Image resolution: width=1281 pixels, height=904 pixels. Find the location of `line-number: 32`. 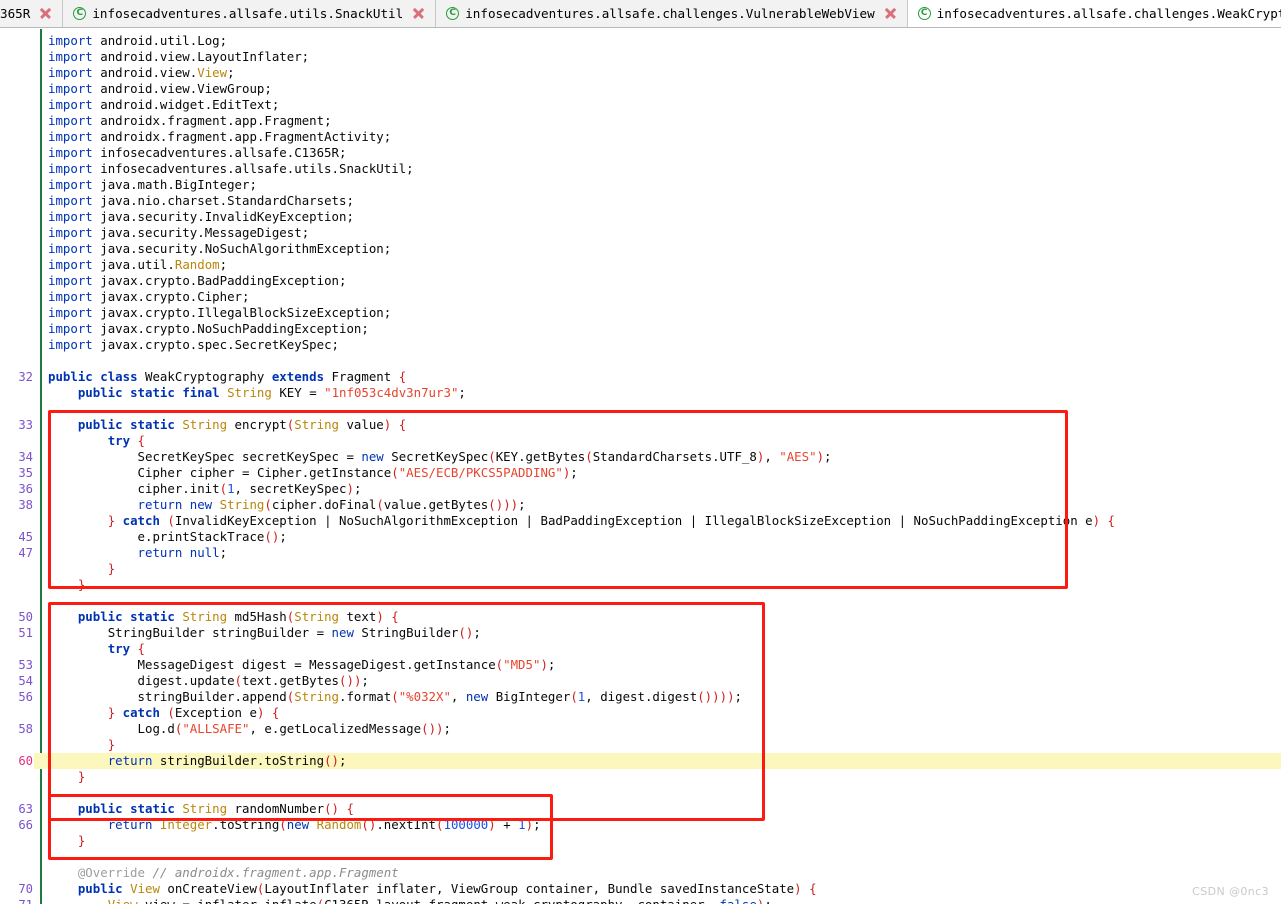

line-number: 32 is located at coordinates (25, 377).